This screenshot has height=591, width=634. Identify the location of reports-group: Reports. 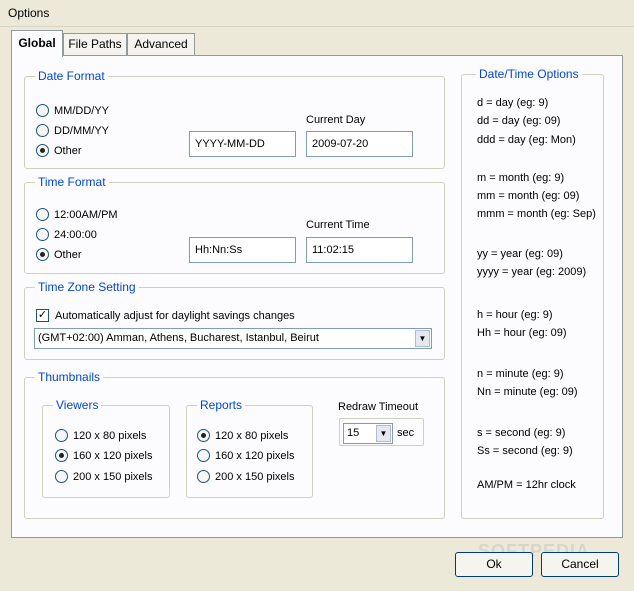
(249, 448).